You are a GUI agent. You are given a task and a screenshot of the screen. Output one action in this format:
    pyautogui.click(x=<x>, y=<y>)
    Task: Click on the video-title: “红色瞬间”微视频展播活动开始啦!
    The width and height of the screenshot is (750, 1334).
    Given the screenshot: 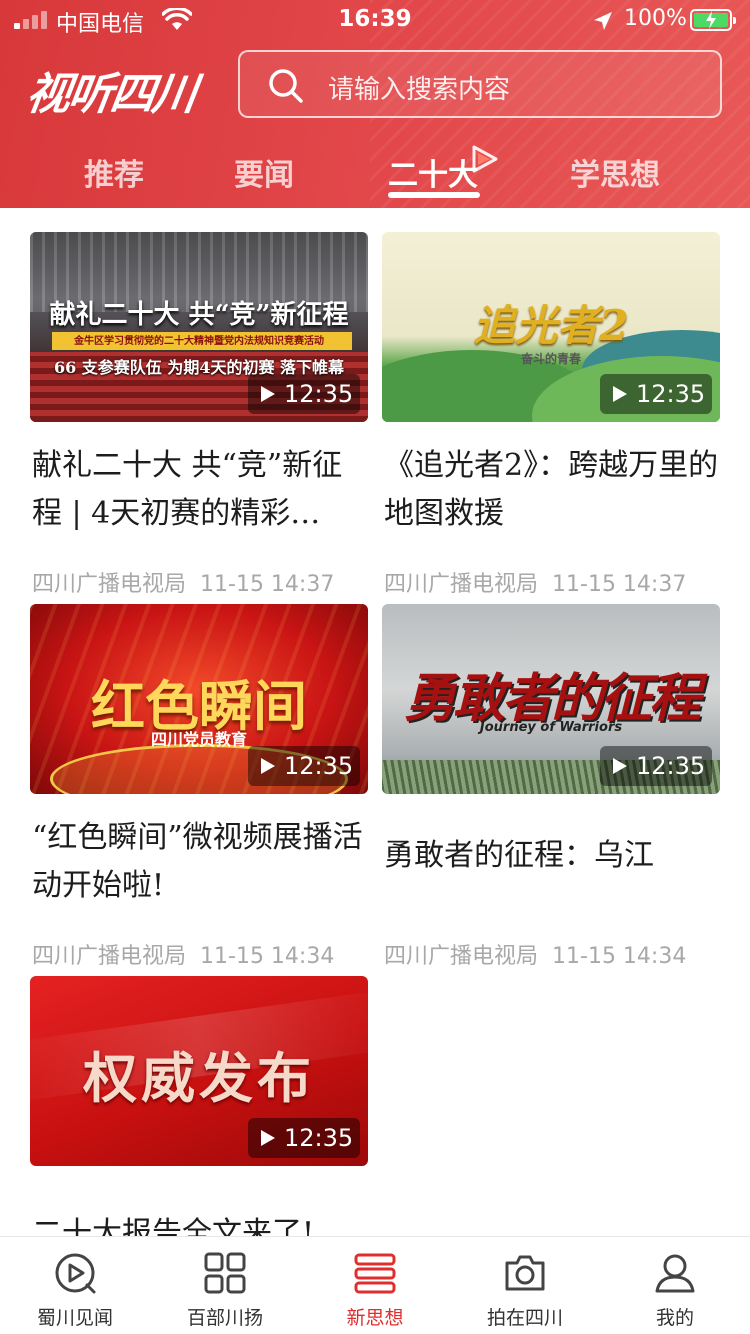 What is the action you would take?
    pyautogui.click(x=200, y=862)
    